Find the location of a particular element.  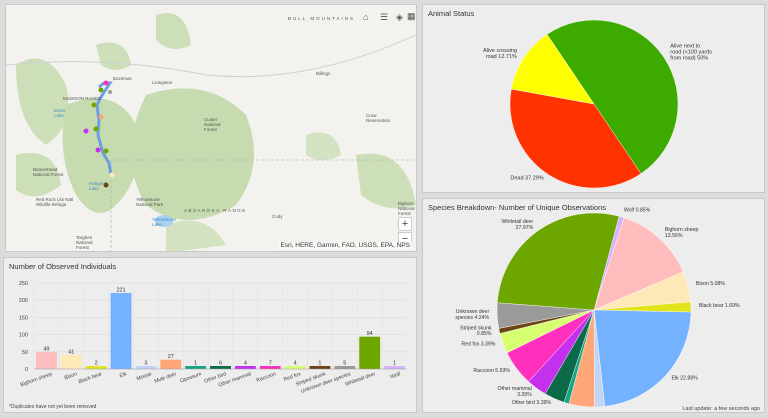

bar-whitetail-deer is located at coordinates (370, 352).